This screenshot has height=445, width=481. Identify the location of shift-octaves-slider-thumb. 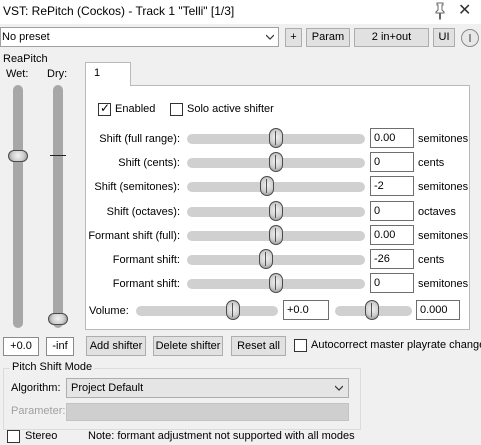
(276, 211).